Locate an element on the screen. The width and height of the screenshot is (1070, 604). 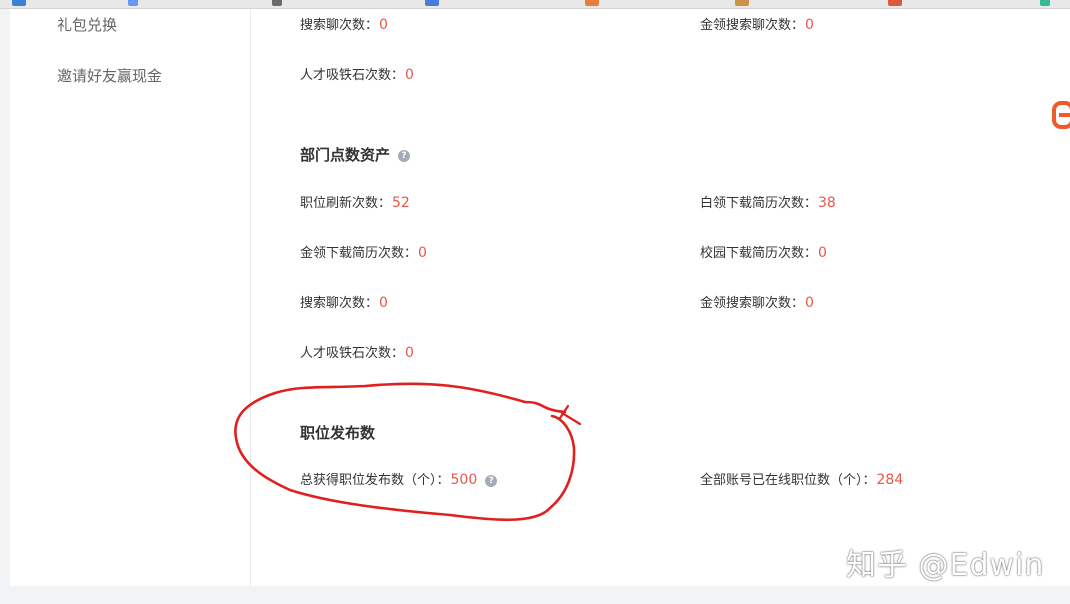
section-title-dept-assets: 部门点数资产? is located at coordinates (355, 154).